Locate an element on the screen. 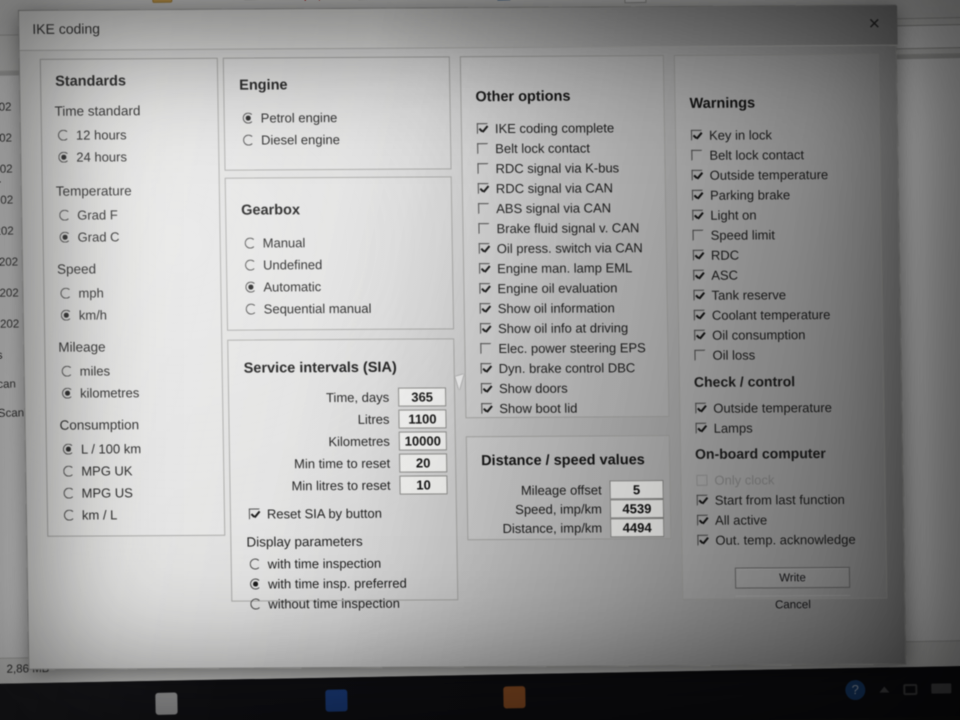 The width and height of the screenshot is (960, 720). close-icon: ✕ is located at coordinates (874, 25).